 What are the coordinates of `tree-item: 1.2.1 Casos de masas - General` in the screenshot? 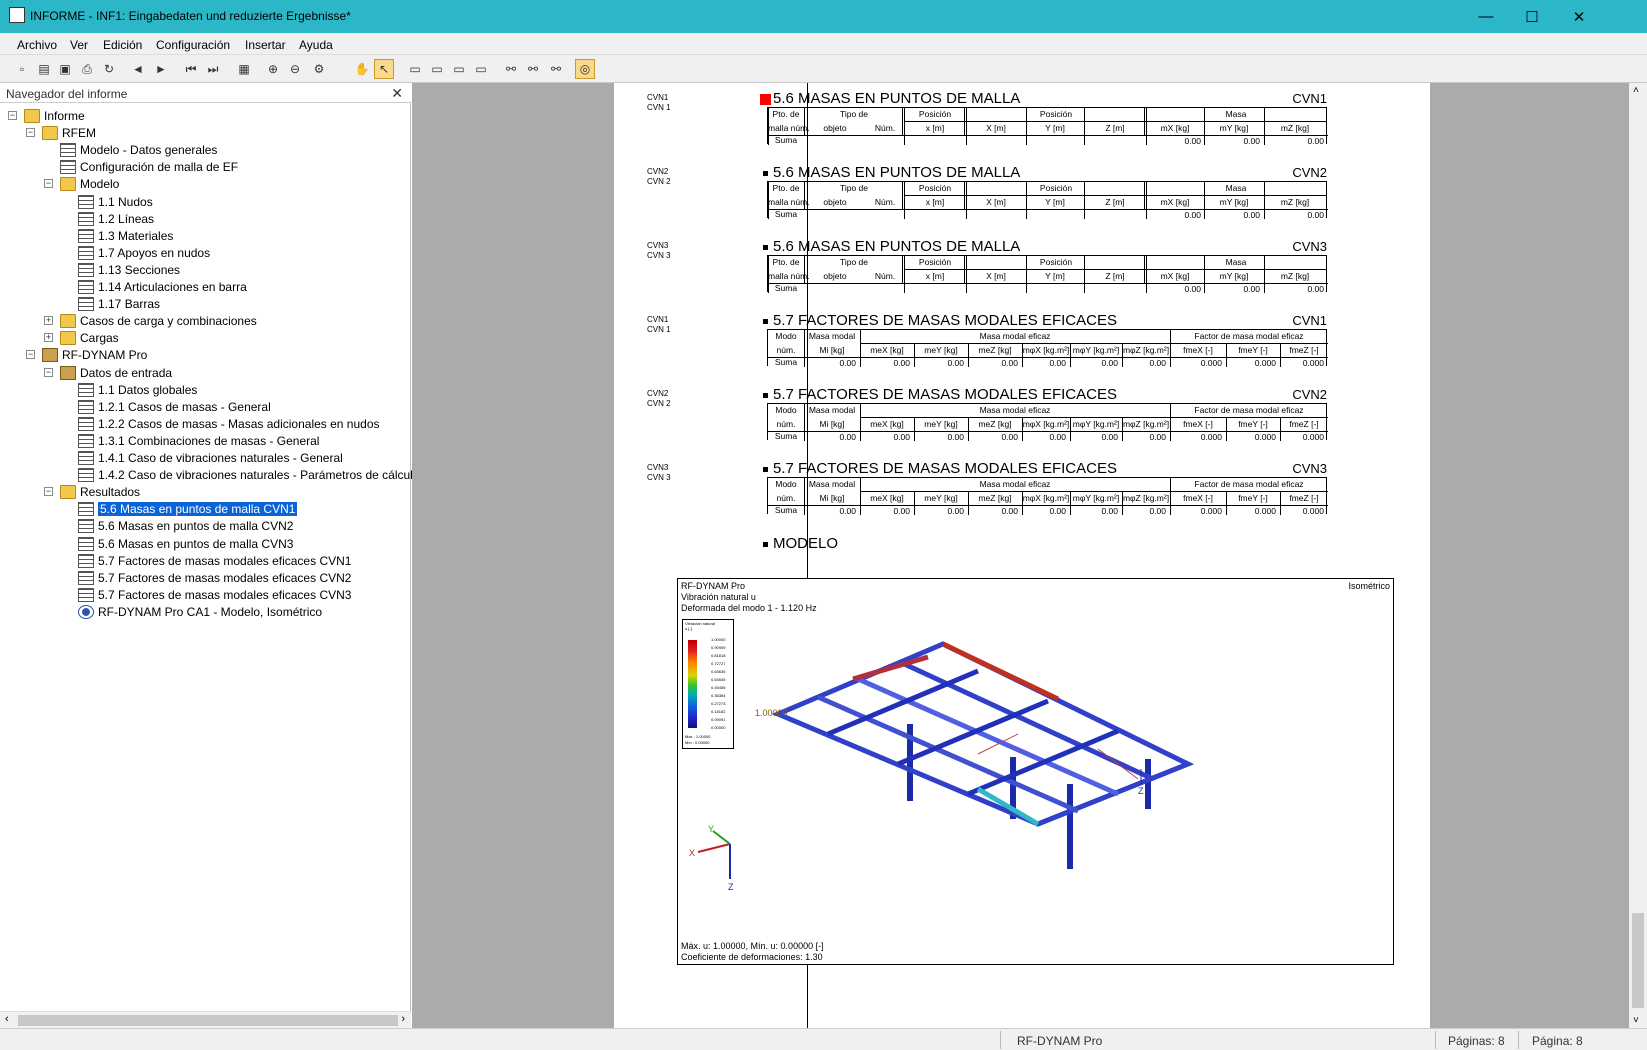 It's located at (174, 407).